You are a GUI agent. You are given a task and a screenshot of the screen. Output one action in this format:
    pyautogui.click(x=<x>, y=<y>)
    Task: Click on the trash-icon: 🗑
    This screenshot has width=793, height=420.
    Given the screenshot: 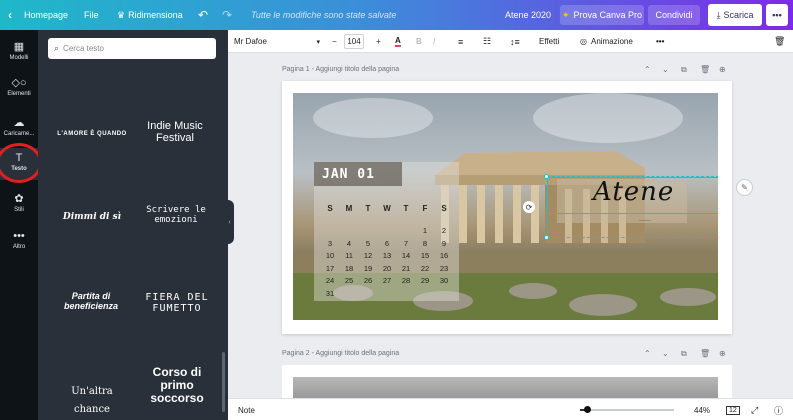 What is the action you would take?
    pyautogui.click(x=779, y=41)
    